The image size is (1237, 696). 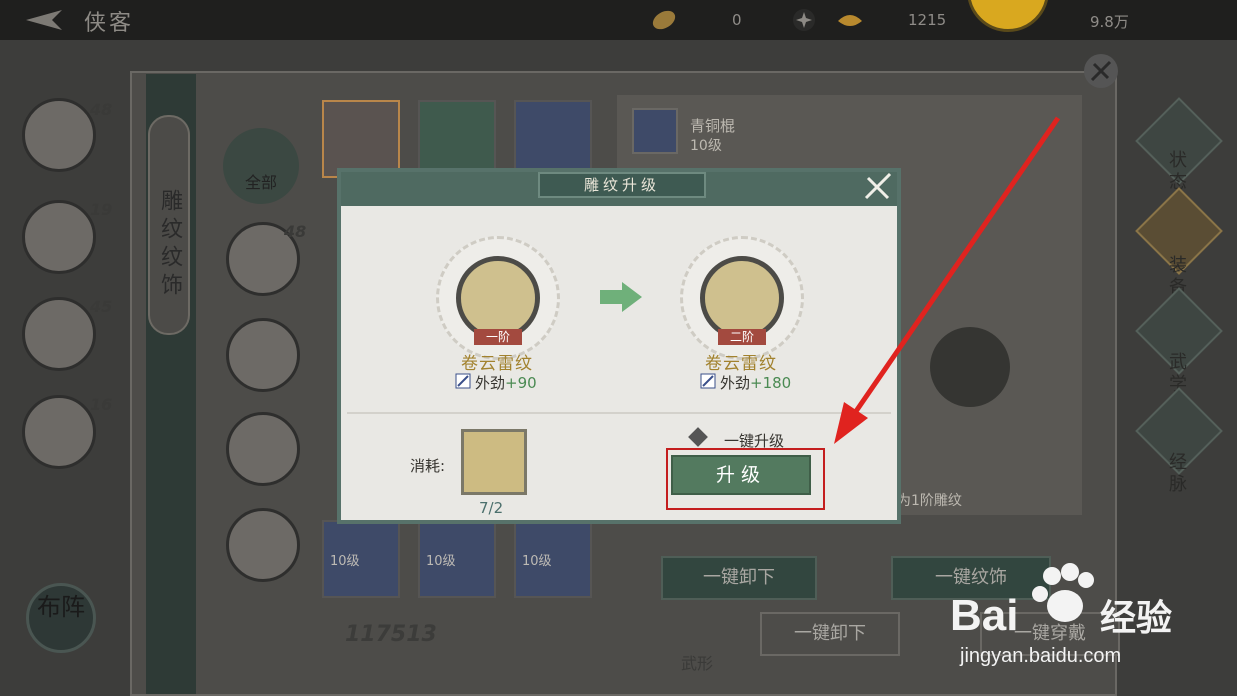 What do you see at coordinates (830, 634) in the screenshot?
I see `unequip-all-button-2: 一键卸下` at bounding box center [830, 634].